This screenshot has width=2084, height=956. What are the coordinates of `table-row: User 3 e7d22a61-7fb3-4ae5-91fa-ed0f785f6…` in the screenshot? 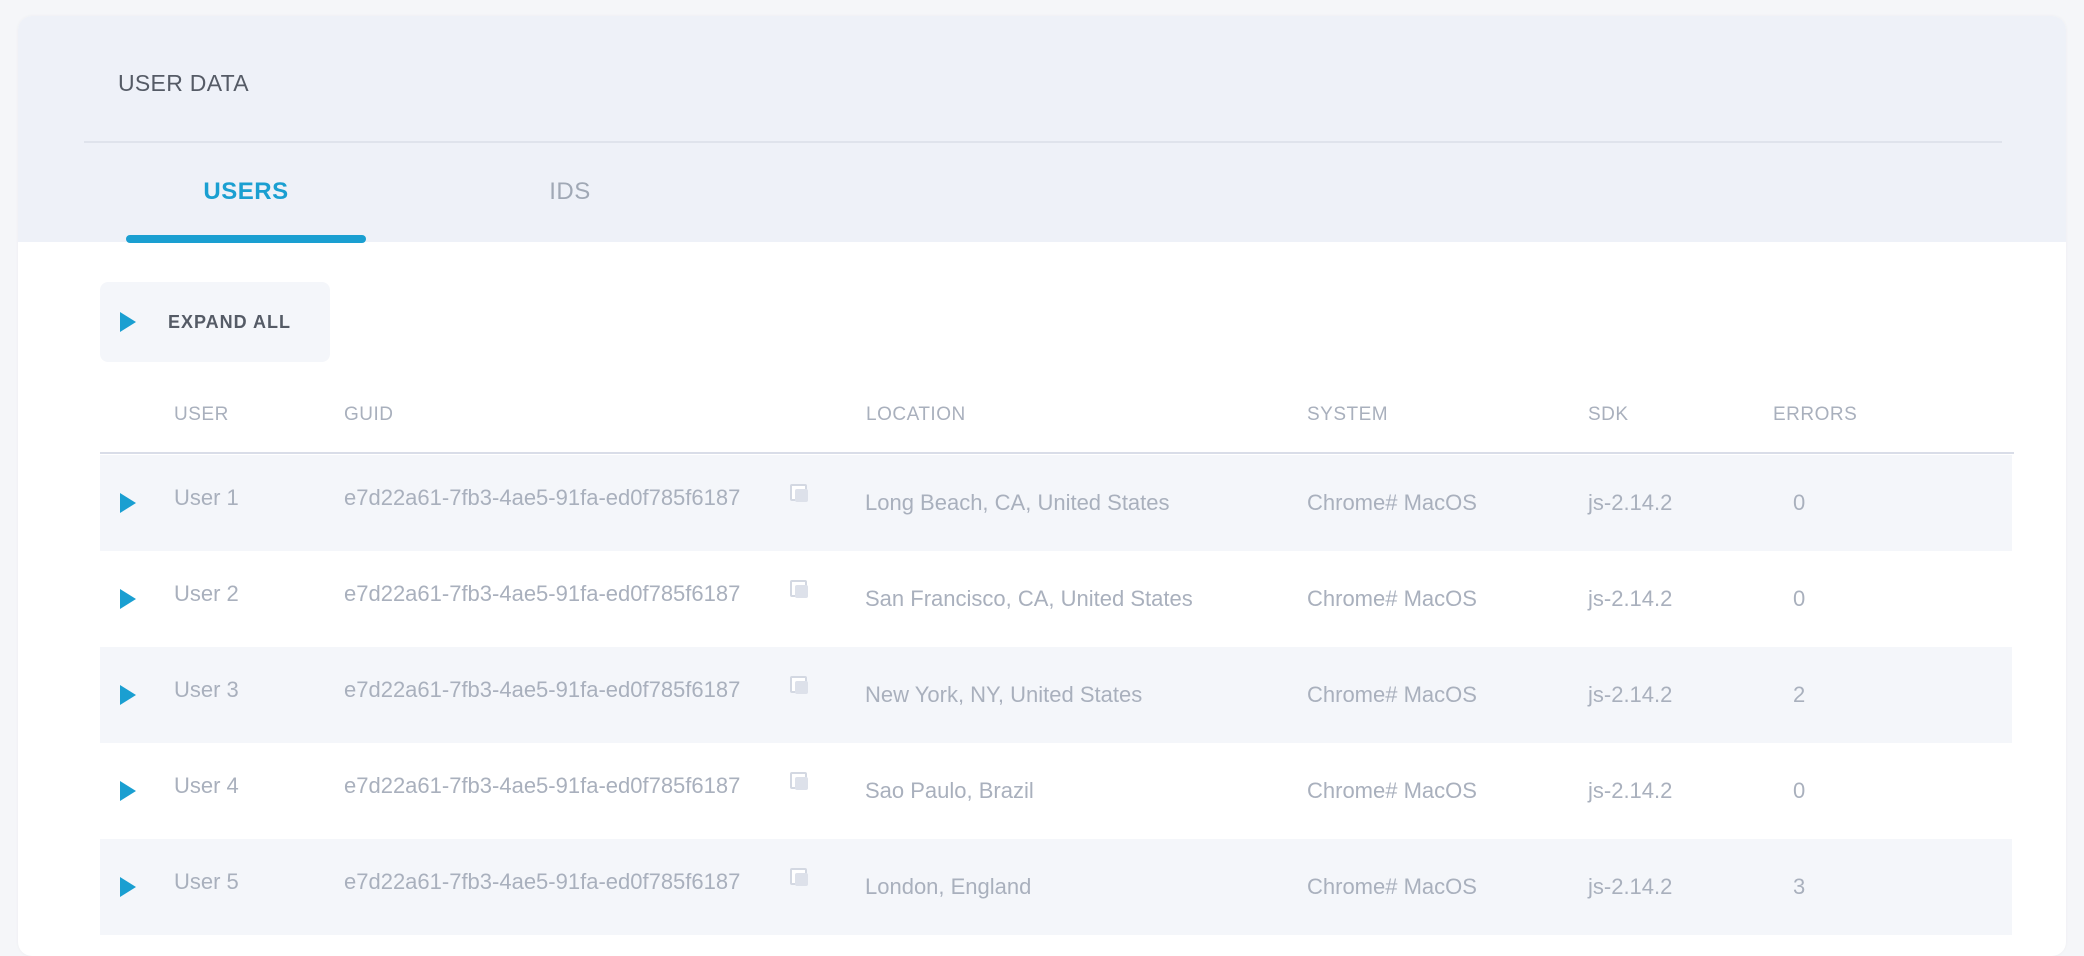 It's located at (1056, 695).